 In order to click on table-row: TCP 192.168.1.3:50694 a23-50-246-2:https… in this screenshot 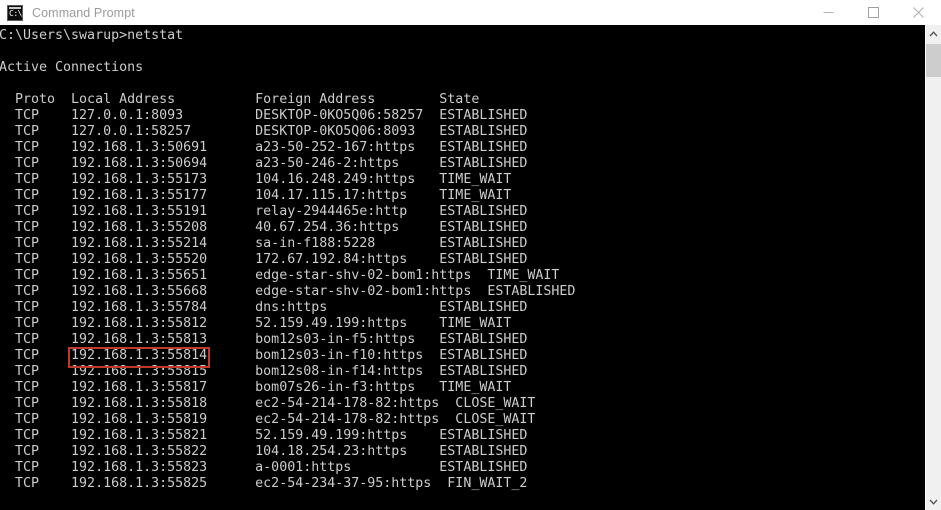, I will do `click(264, 163)`.